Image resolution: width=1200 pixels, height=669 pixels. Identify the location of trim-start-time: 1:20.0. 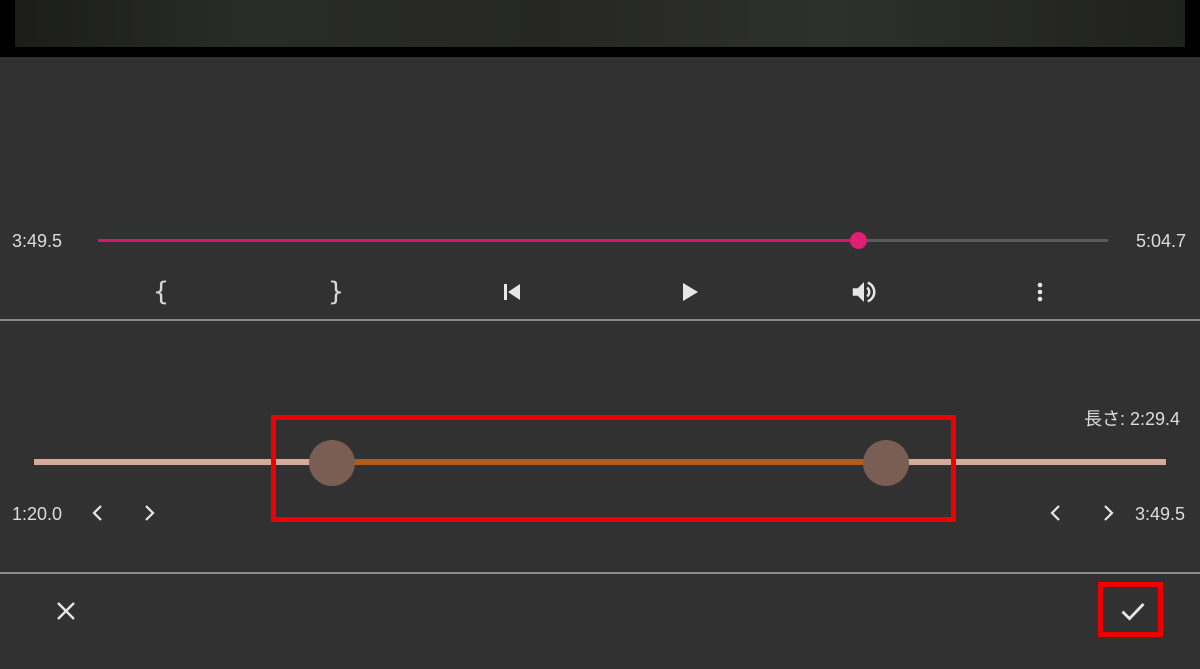
(37, 514).